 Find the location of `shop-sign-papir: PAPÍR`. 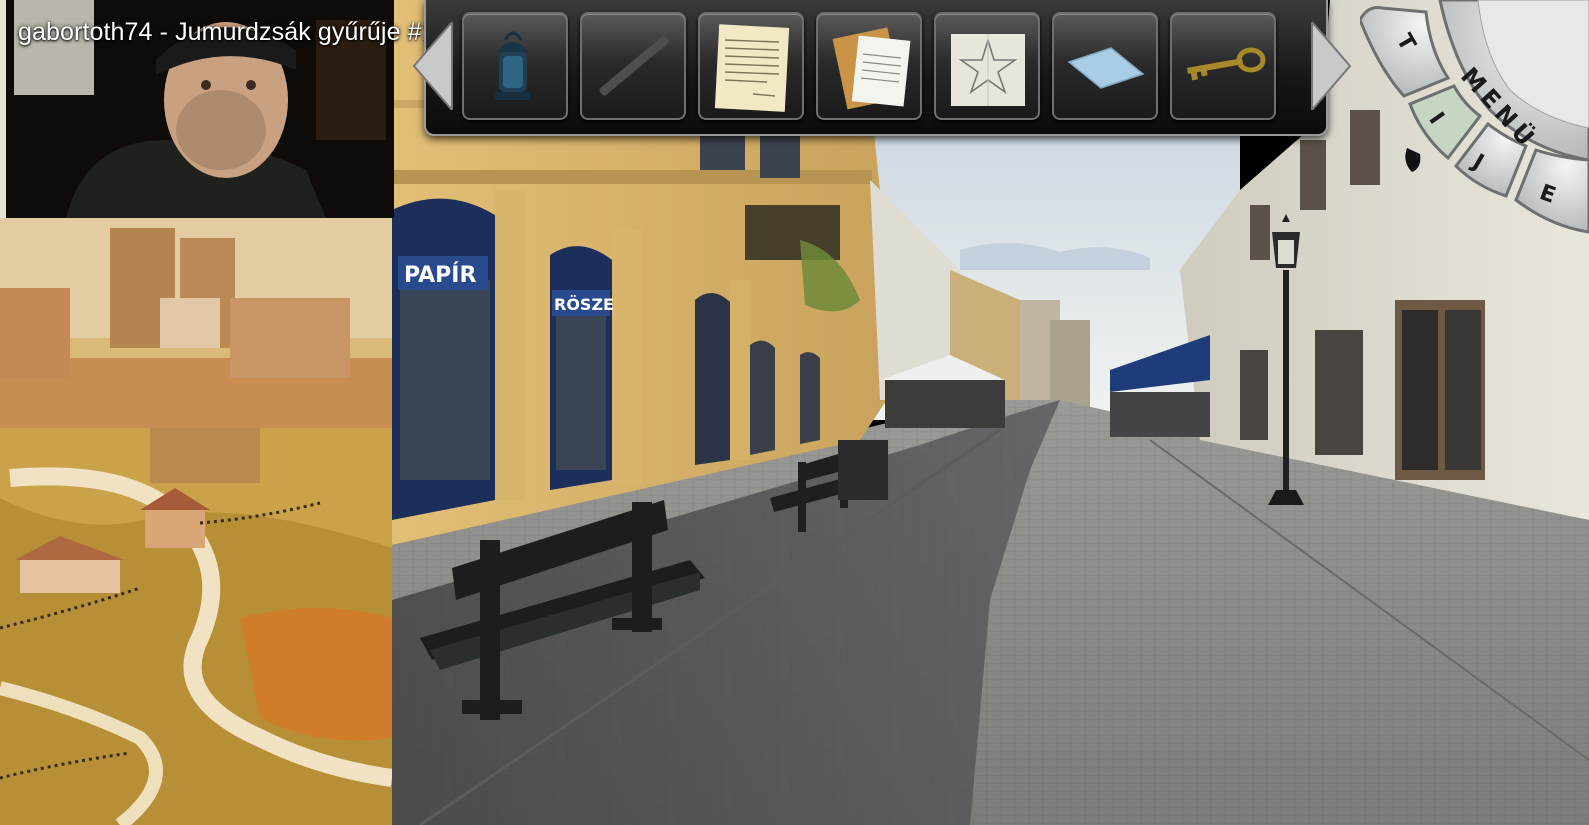

shop-sign-papir: PAPÍR is located at coordinates (440, 275).